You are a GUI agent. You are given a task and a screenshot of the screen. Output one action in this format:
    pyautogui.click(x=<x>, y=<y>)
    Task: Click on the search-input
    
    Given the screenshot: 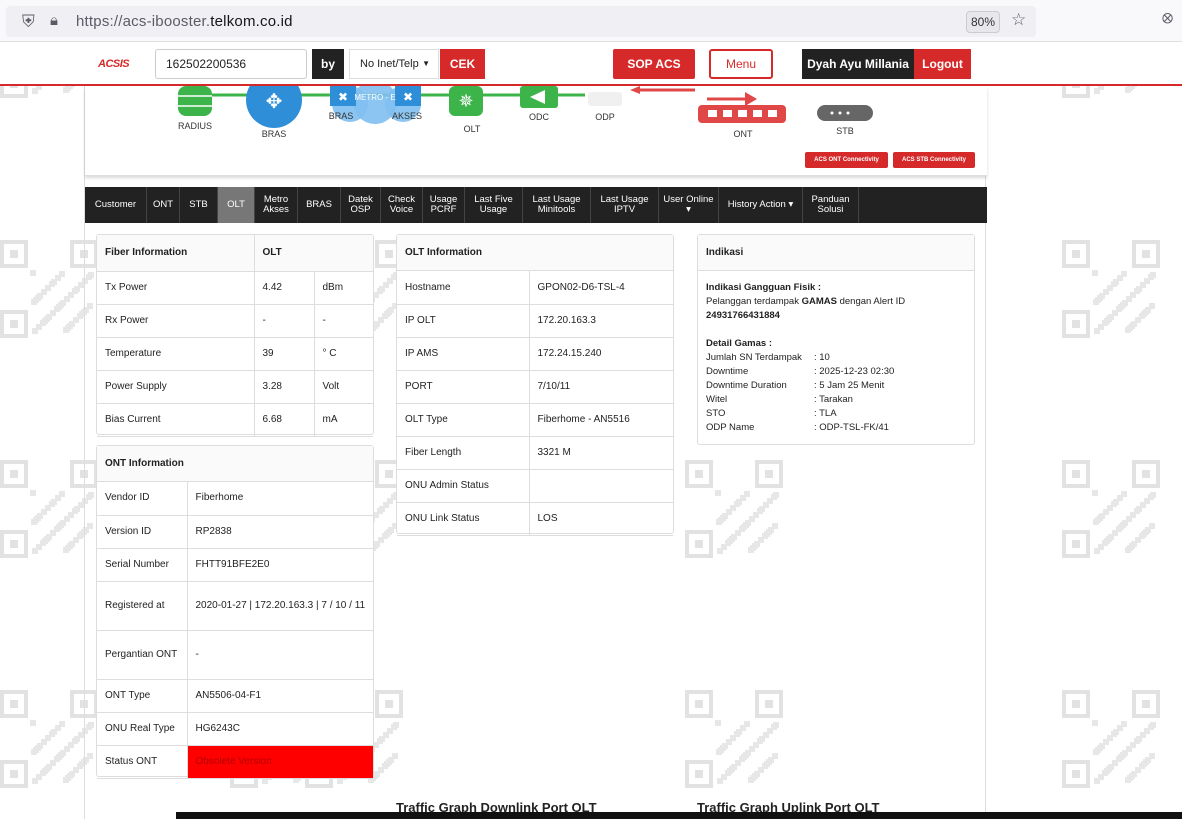 What is the action you would take?
    pyautogui.click(x=231, y=64)
    